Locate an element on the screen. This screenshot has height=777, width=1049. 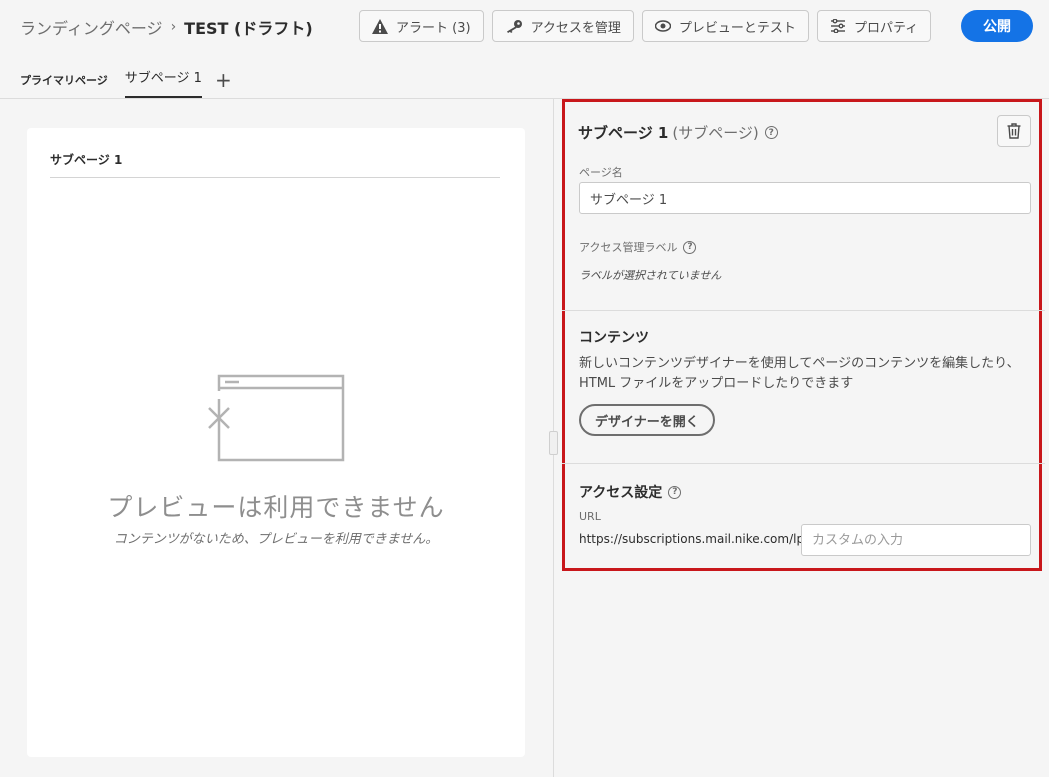
manage-access-label: アクセスを管理 is located at coordinates (575, 28).